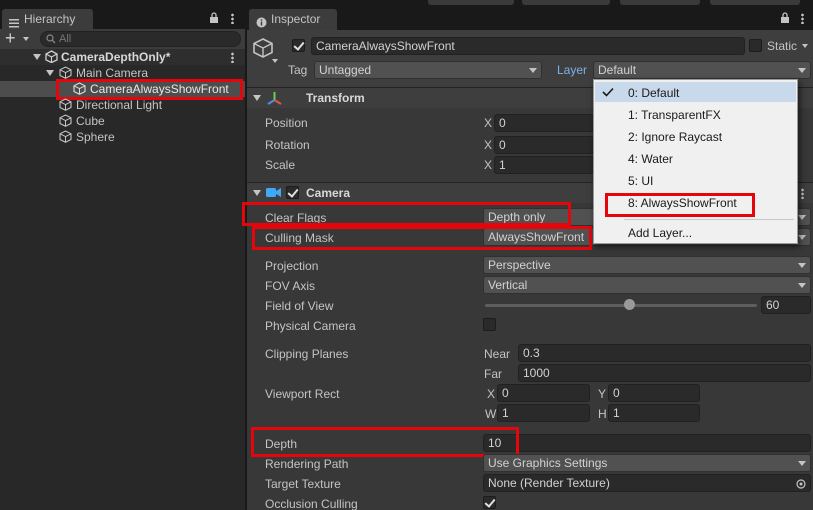 Image resolution: width=813 pixels, height=510 pixels. Describe the element at coordinates (653, 93) in the screenshot. I see `layer-menu-item: 0: Default` at that location.